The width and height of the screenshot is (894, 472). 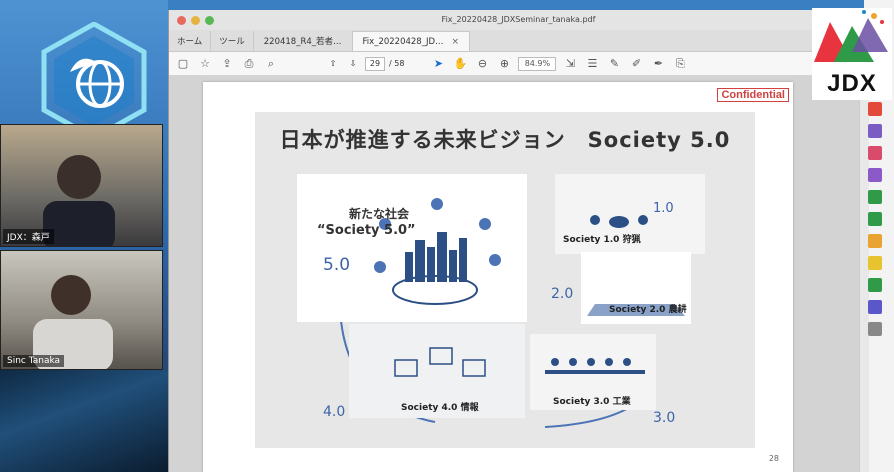 What do you see at coordinates (397, 63) in the screenshot?
I see `page-total: / 58` at bounding box center [397, 63].